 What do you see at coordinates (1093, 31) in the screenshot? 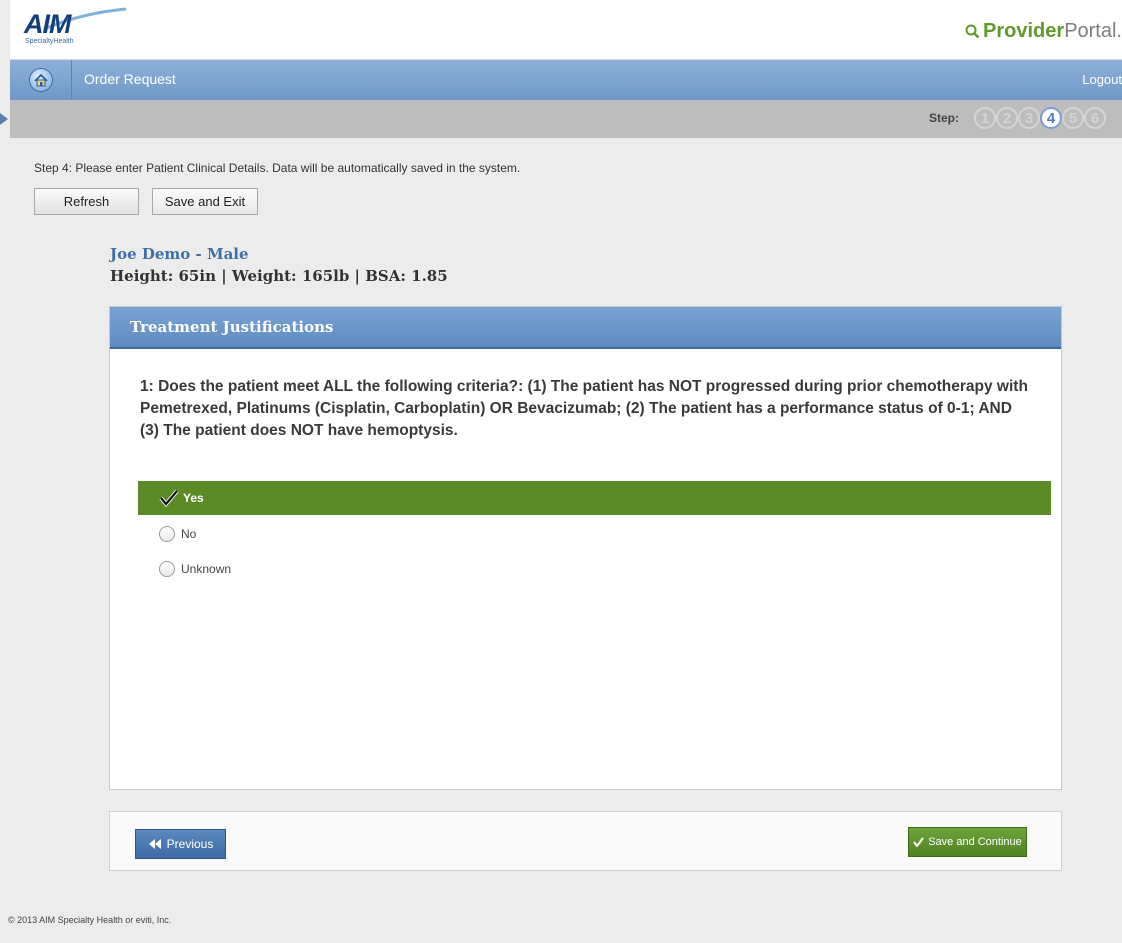
I see `portal-light-text: Portal.` at bounding box center [1093, 31].